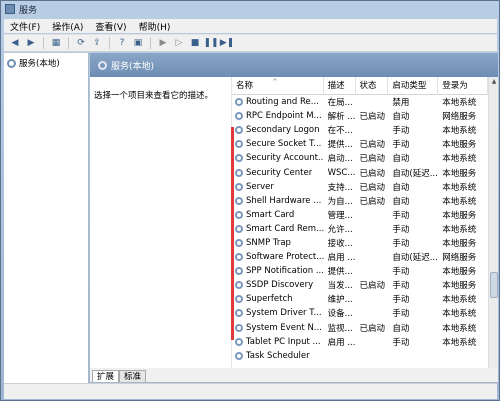  What do you see at coordinates (260, 186) in the screenshot?
I see `service-name: Server` at bounding box center [260, 186].